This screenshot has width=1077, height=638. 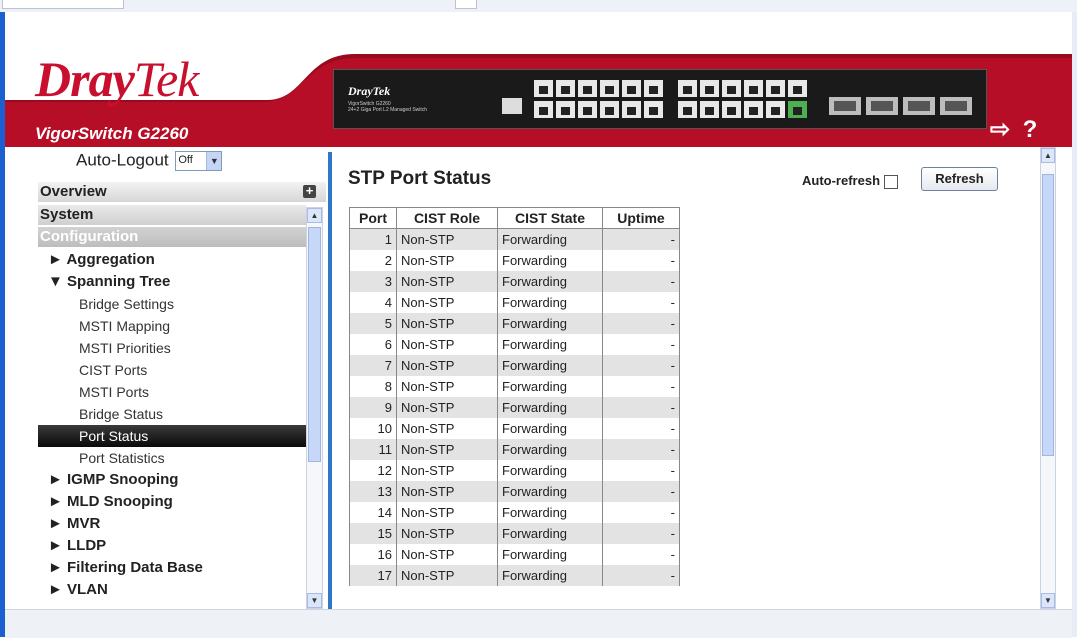 What do you see at coordinates (172, 304) in the screenshot?
I see `nav-item: Bridge Settings` at bounding box center [172, 304].